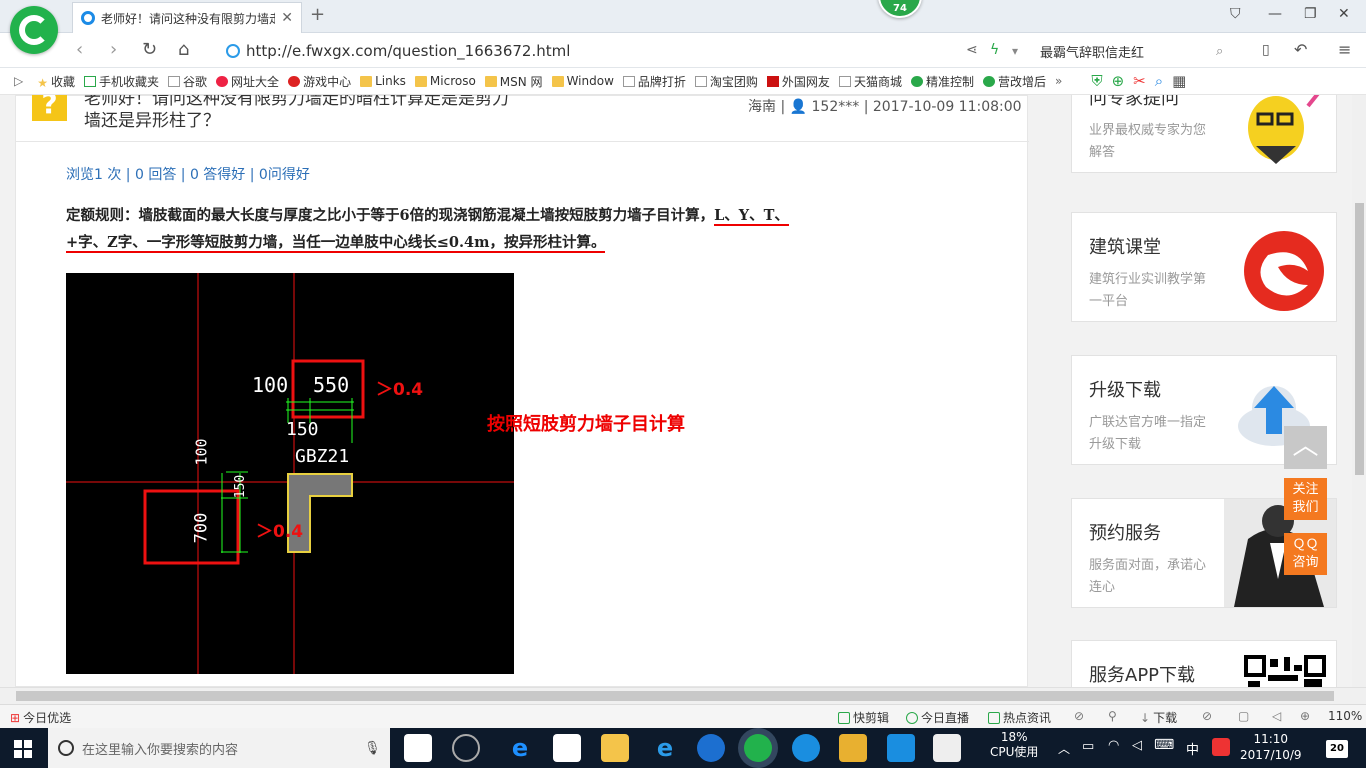  What do you see at coordinates (1159, 81) in the screenshot?
I see `magnifier-icon: ⌕` at bounding box center [1159, 81].